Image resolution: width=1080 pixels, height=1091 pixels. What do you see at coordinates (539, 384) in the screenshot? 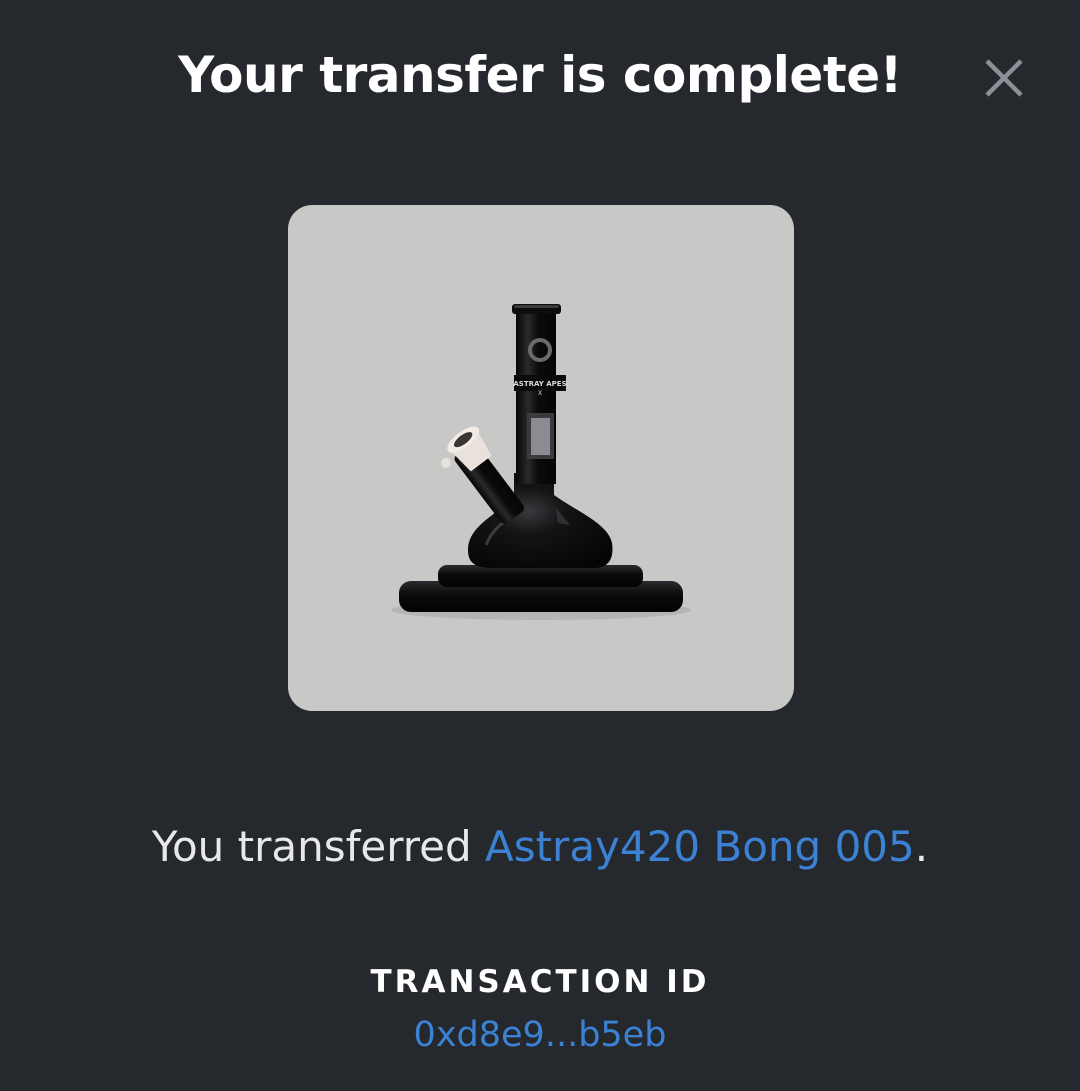
I see `bong-logo-text: ASTRAY APES` at bounding box center [539, 384].